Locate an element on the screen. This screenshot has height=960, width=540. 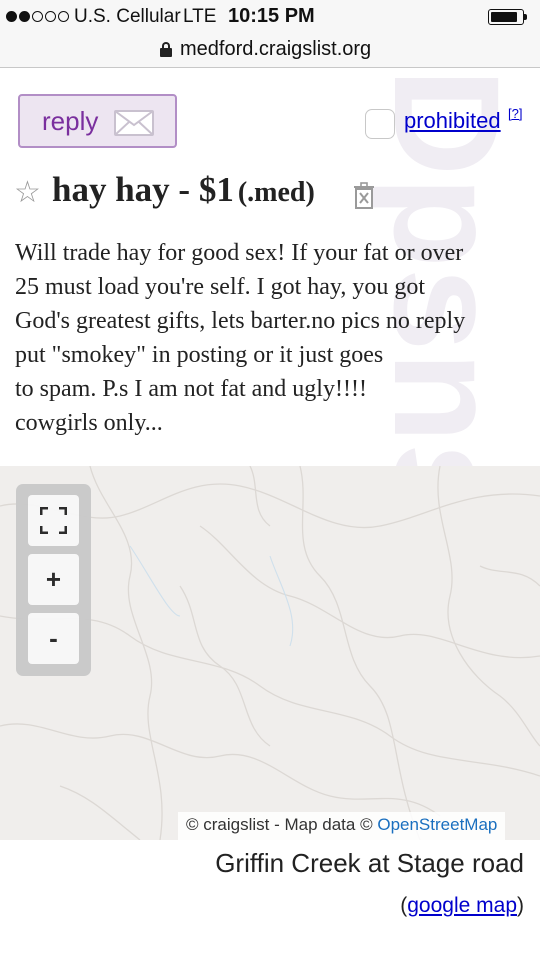
browser-url-bar: medford.craigslist.org is located at coordinates (270, 51).